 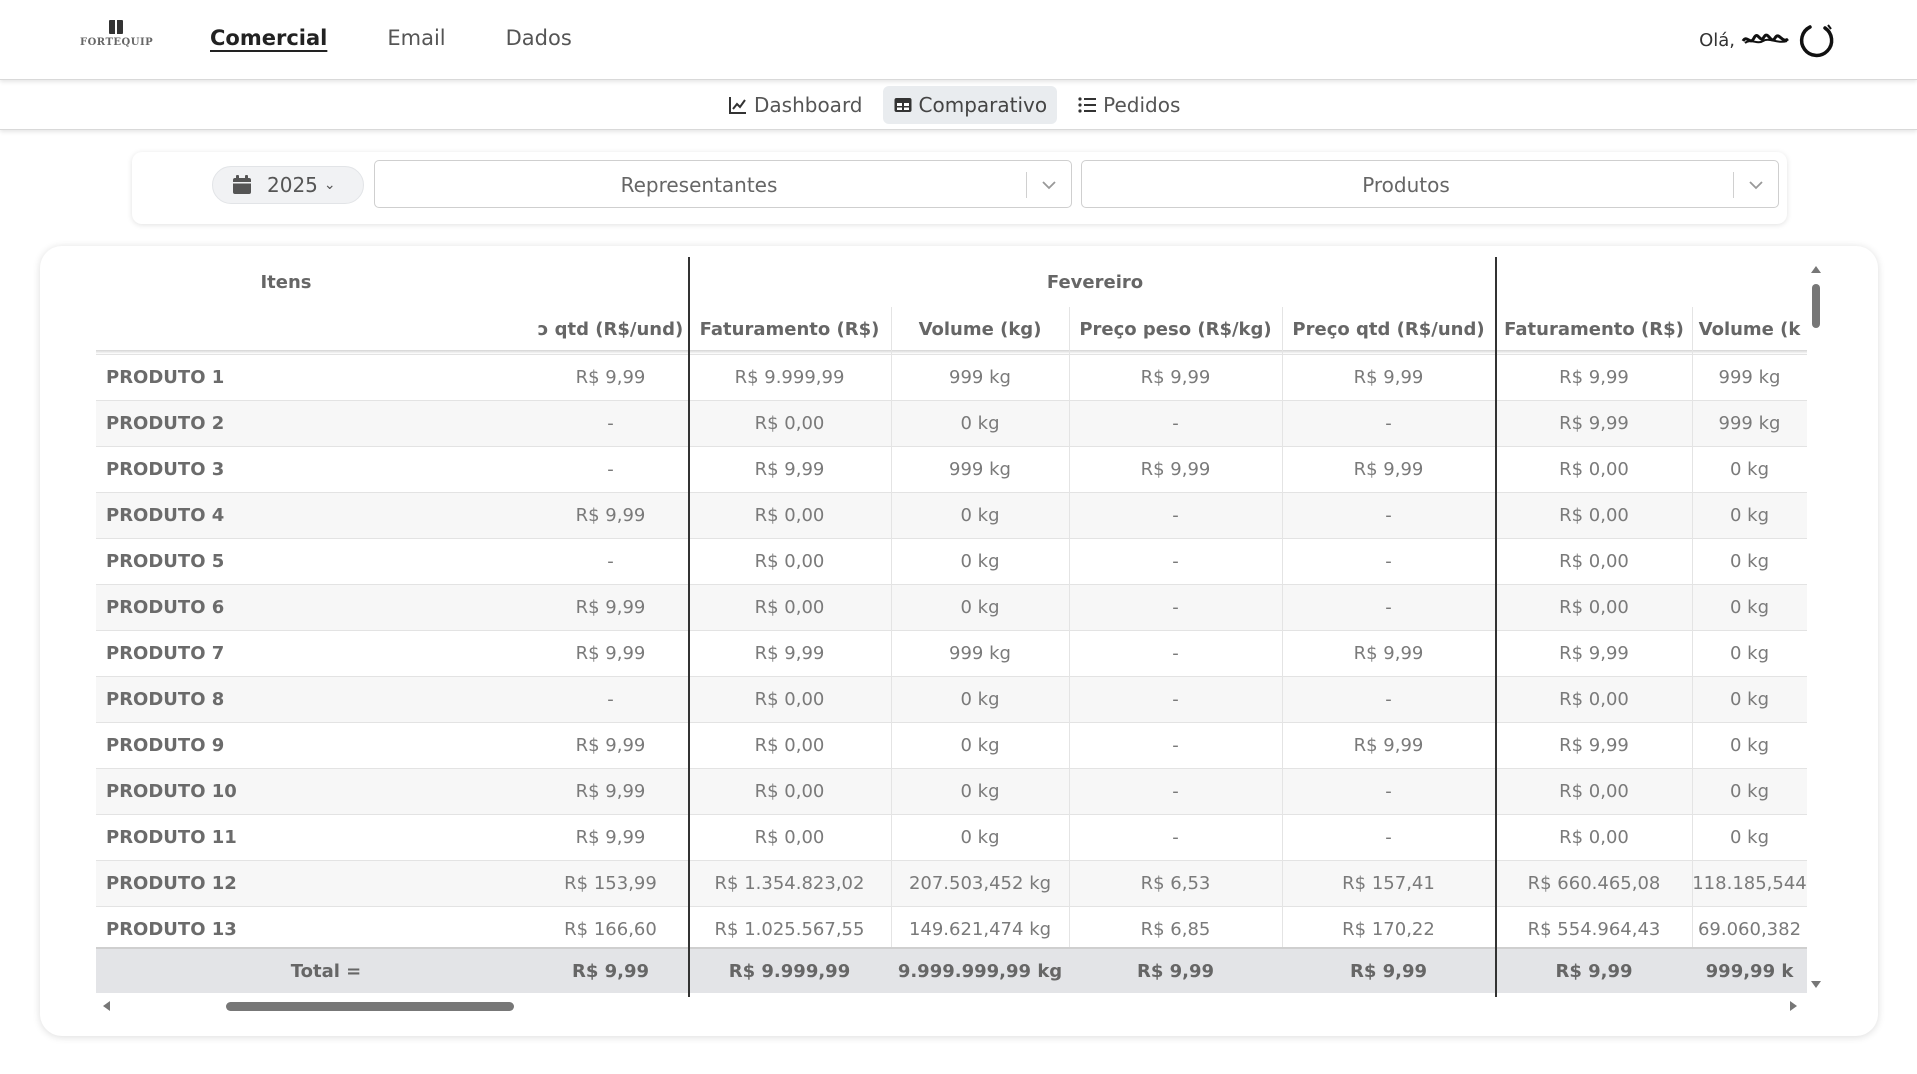 What do you see at coordinates (951, 607) in the screenshot?
I see `table-row: PRODUTO 6 R$ 9,99 R$ 0,00 0 kg - - R$ 0,00 0 kg` at bounding box center [951, 607].